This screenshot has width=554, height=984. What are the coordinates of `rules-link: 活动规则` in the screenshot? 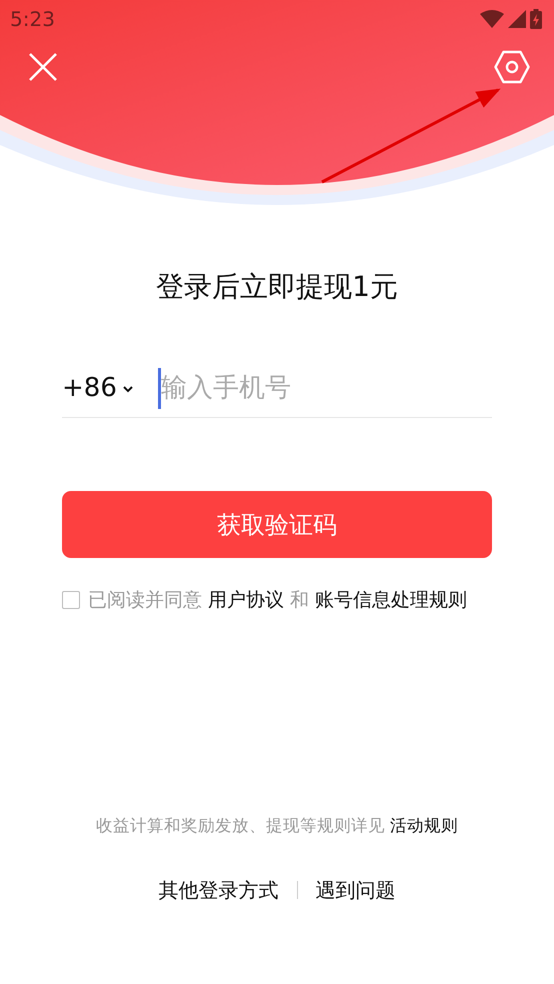 It's located at (424, 825).